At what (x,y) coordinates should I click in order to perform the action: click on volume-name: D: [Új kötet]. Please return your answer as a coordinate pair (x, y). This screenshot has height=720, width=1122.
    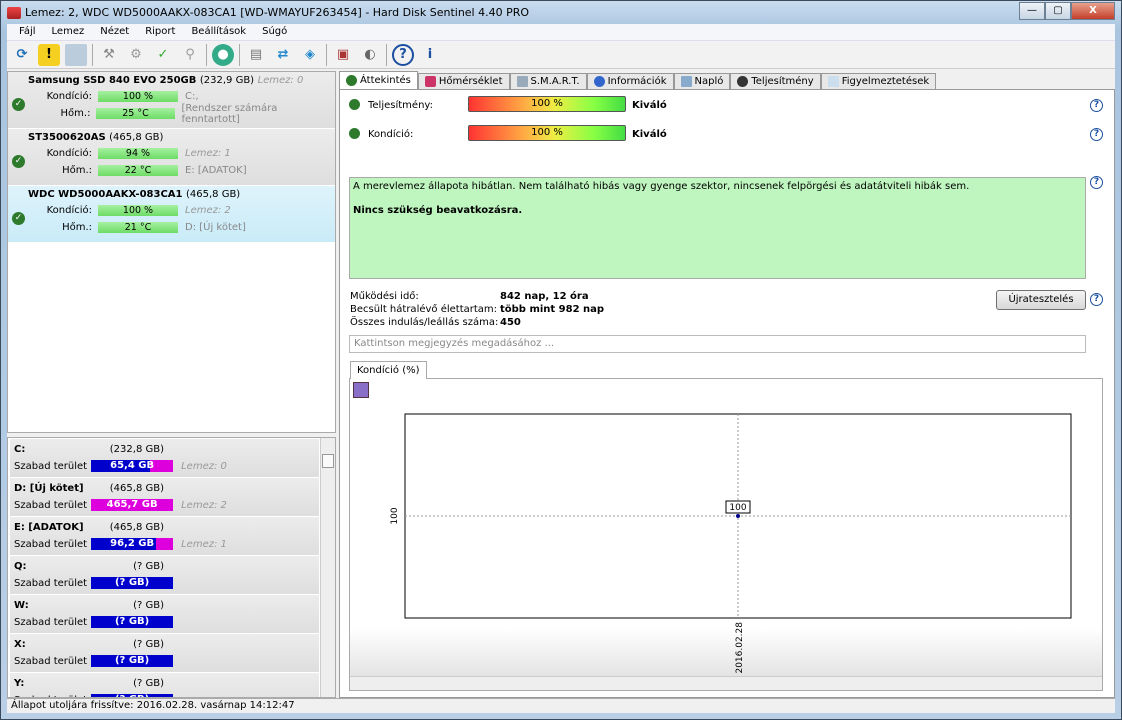
    Looking at the image, I should click on (49, 488).